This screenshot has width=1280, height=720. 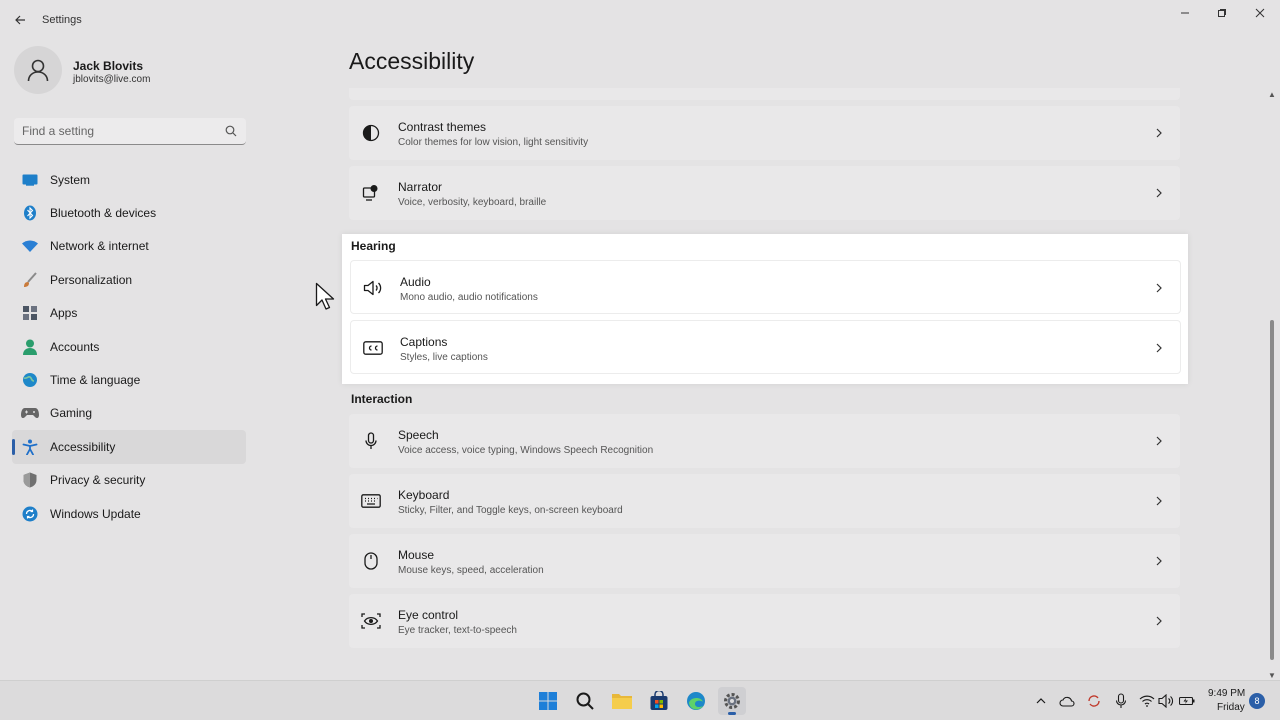 I want to click on mouse-card: Mouse Mouse keys, speed, acceleration, so click(x=764, y=561).